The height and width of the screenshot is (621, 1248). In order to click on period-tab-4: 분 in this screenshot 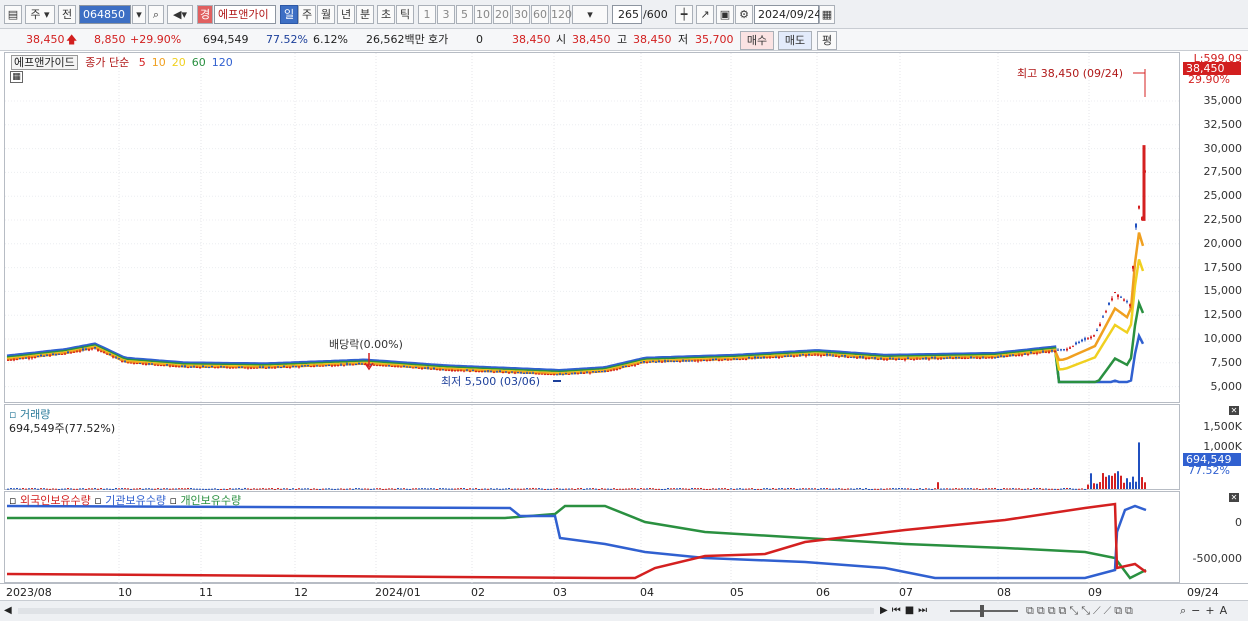, I will do `click(365, 14)`.